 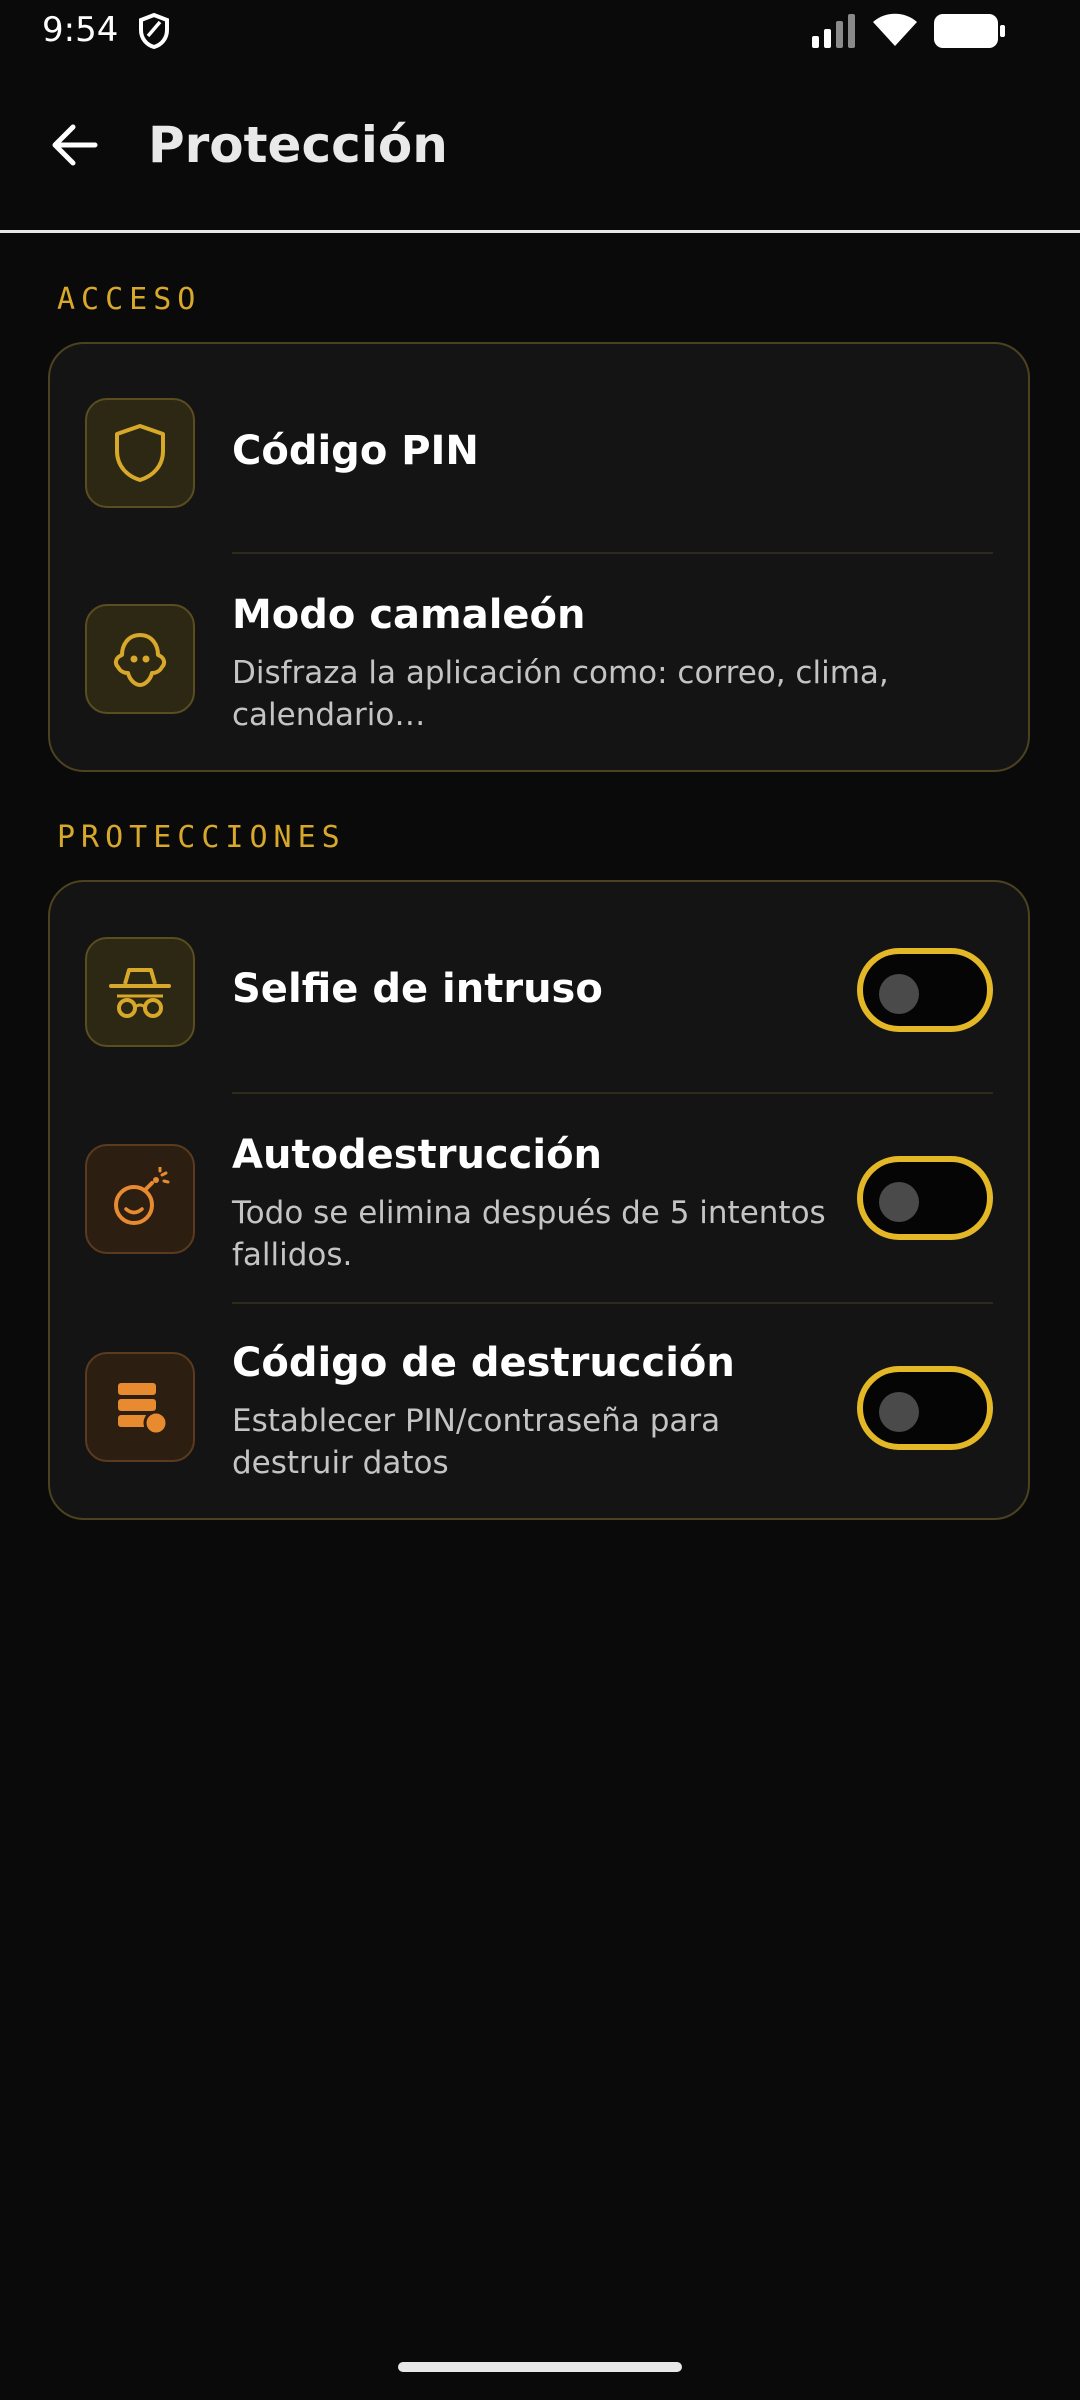 I want to click on section-label-protections: PROTECCIONES, so click(x=201, y=837).